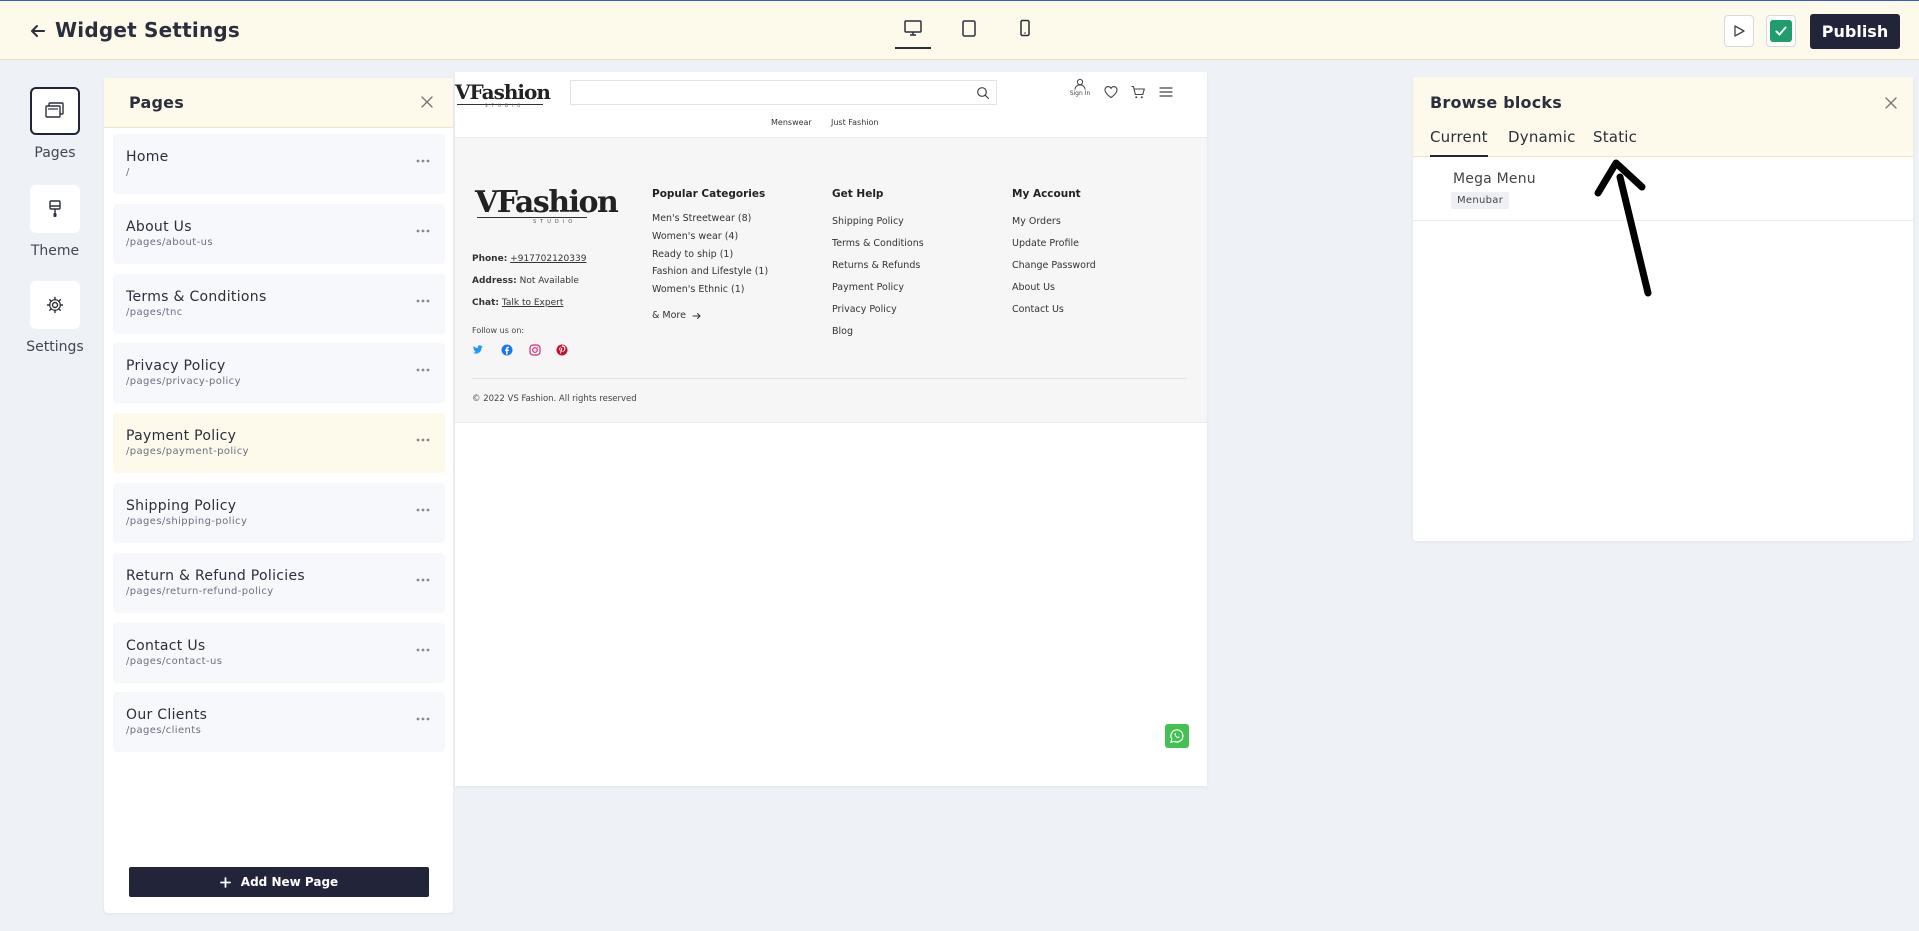  What do you see at coordinates (279, 652) in the screenshot?
I see `page-list-item: Contact Us/pages/contact-us` at bounding box center [279, 652].